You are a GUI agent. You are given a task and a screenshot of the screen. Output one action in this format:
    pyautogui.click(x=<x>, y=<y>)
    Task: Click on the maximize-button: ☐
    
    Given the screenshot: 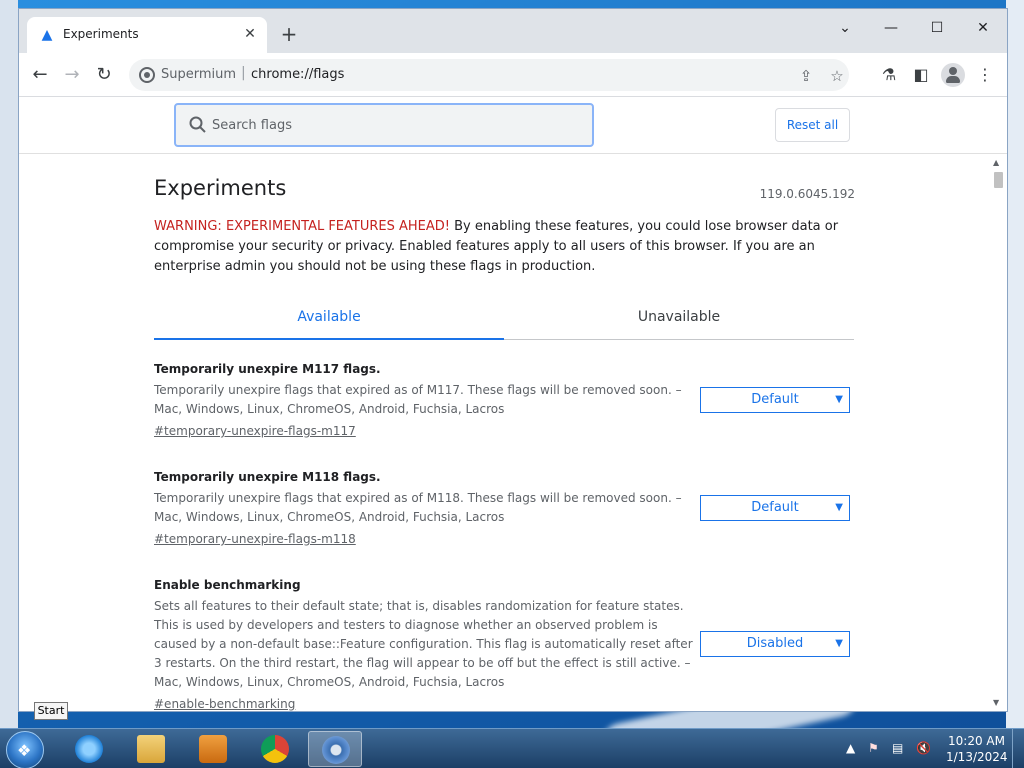 What is the action you would take?
    pyautogui.click(x=937, y=28)
    